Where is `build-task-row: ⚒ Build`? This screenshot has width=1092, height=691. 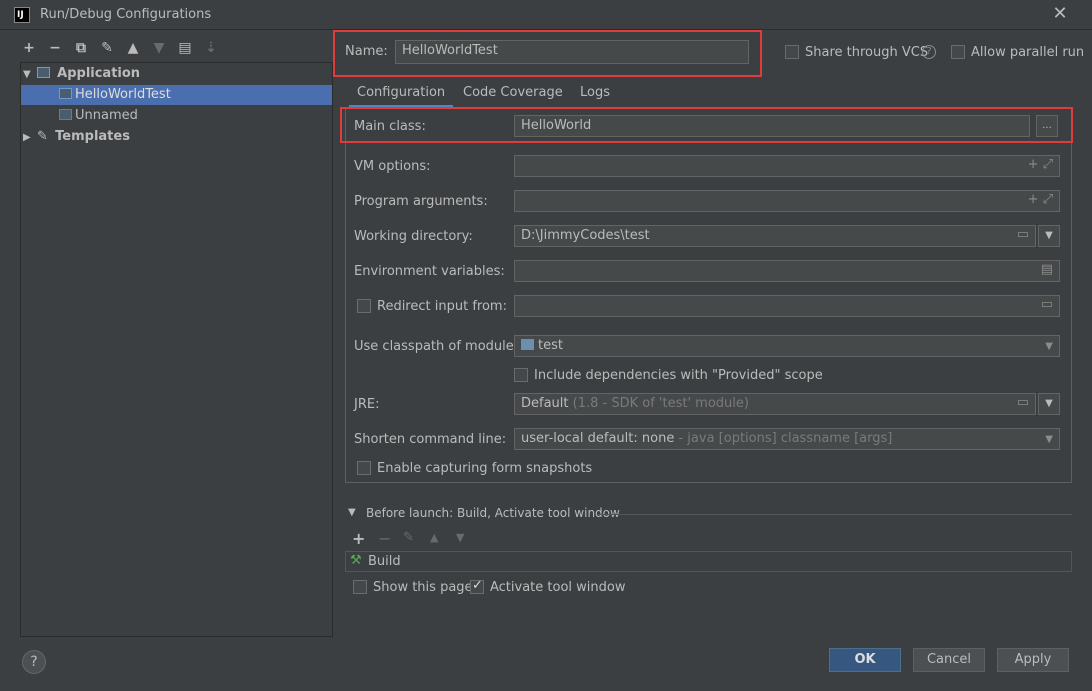
build-task-row: ⚒ Build is located at coordinates (708, 561).